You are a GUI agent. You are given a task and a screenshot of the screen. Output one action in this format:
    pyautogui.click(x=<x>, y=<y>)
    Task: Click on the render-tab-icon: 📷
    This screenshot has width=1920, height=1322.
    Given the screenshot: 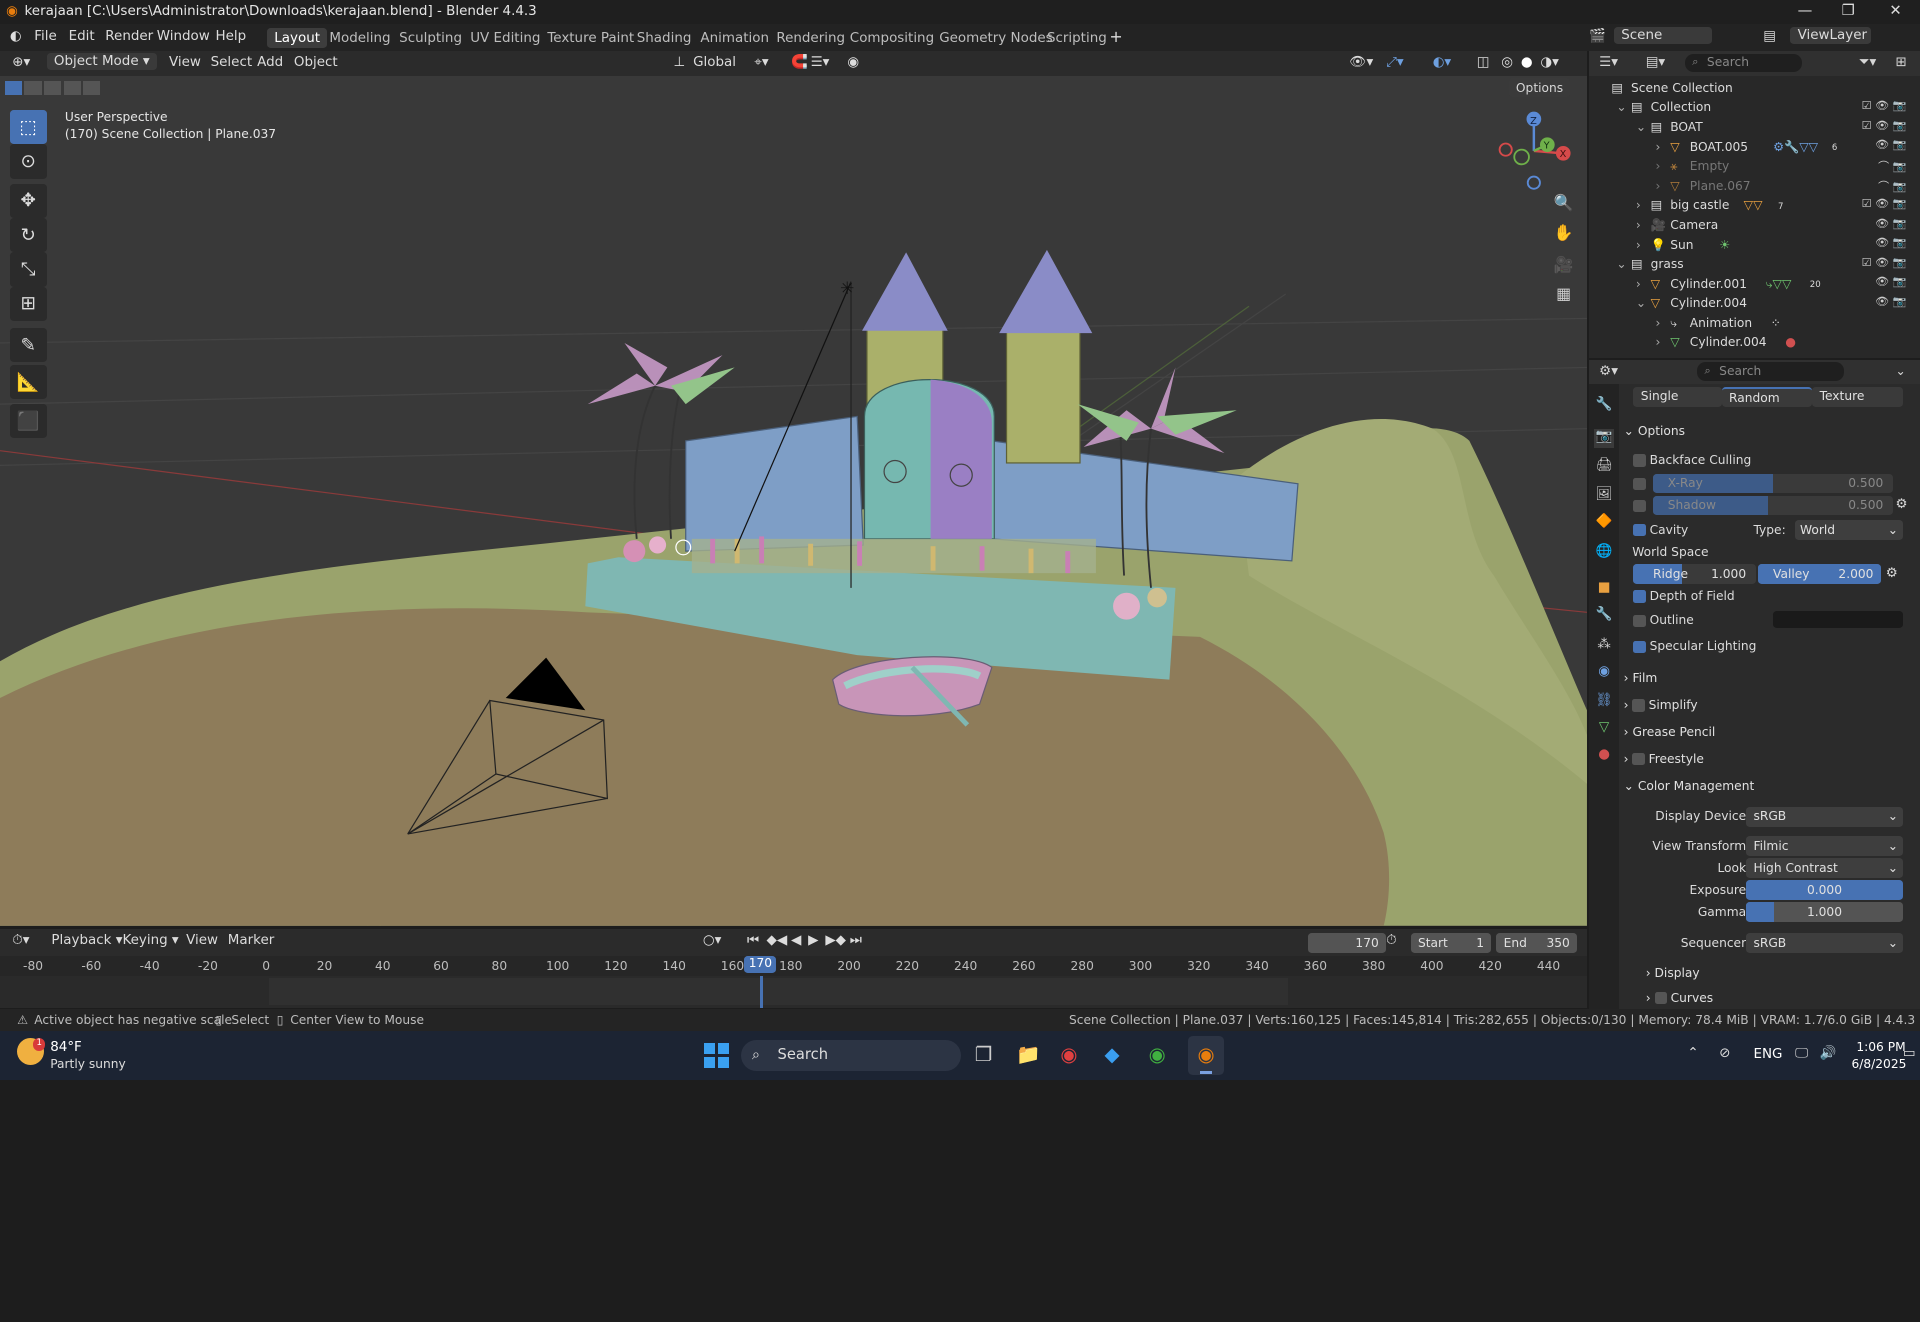 What is the action you would take?
    pyautogui.click(x=1604, y=438)
    